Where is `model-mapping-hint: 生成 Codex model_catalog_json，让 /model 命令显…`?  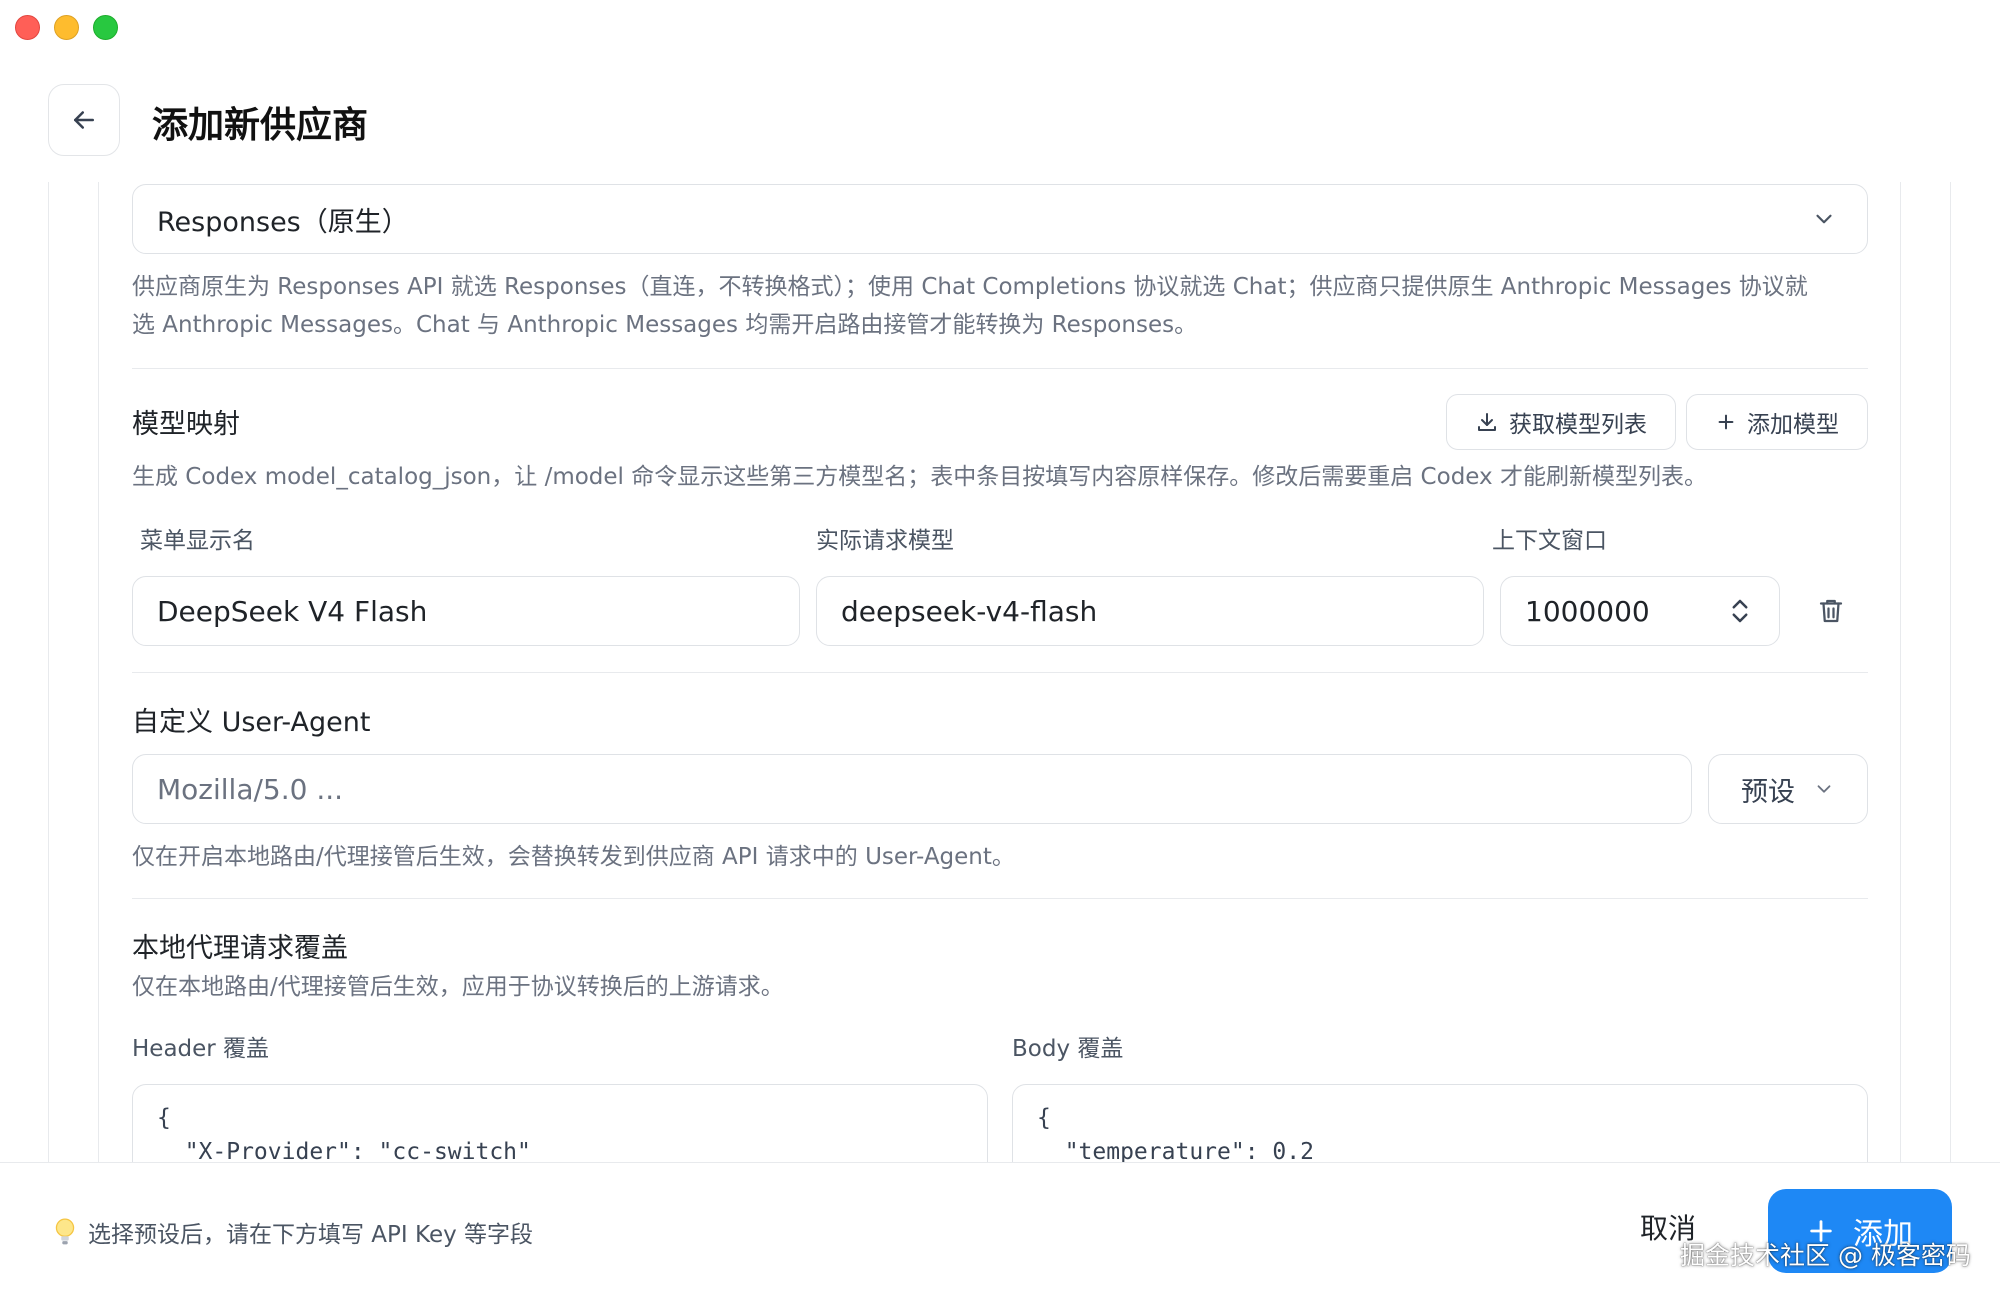 model-mapping-hint: 生成 Codex model_catalog_json，让 /model 命令显… is located at coordinates (919, 477).